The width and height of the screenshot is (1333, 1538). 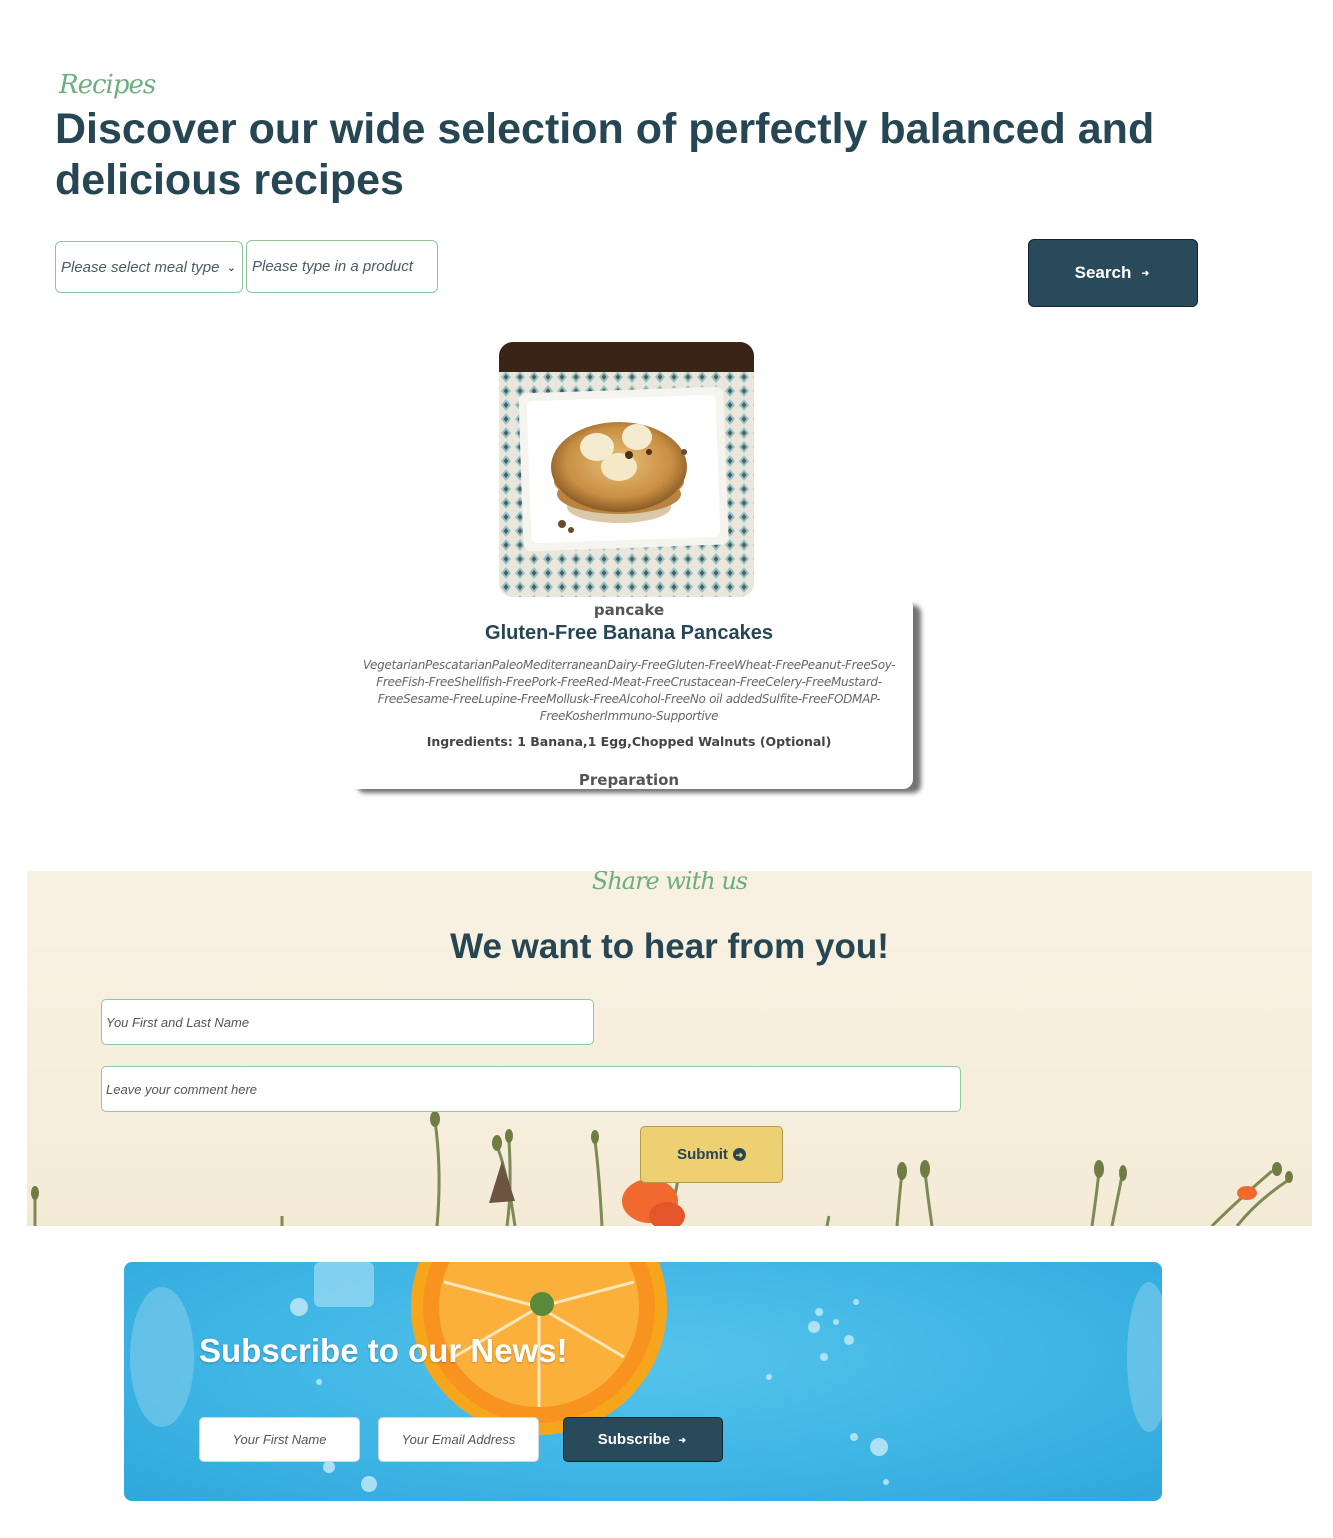 What do you see at coordinates (646, 1377) in the screenshot?
I see `orange-water-background-decoration` at bounding box center [646, 1377].